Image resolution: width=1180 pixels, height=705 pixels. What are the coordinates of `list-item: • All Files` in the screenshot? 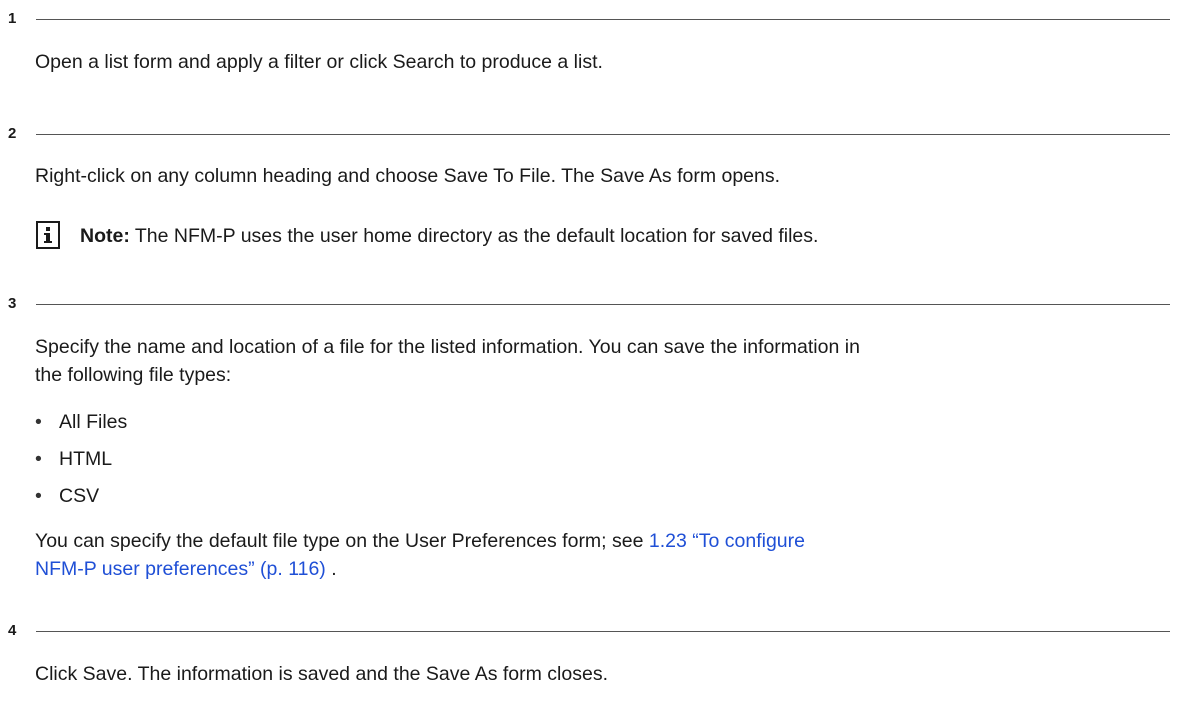 It's located at (81, 422).